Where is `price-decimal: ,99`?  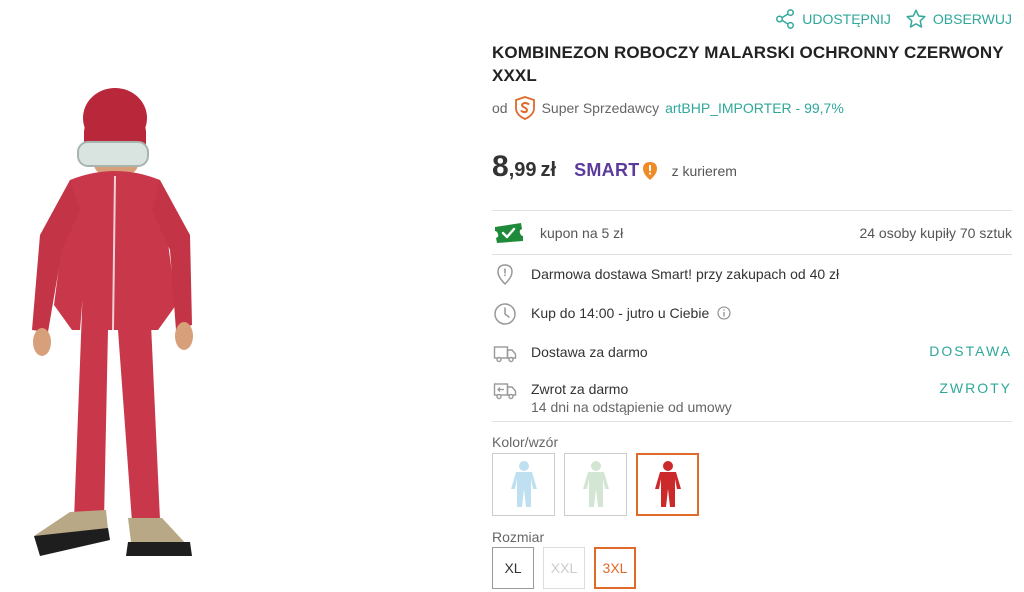
price-decimal: ,99 is located at coordinates (522, 170).